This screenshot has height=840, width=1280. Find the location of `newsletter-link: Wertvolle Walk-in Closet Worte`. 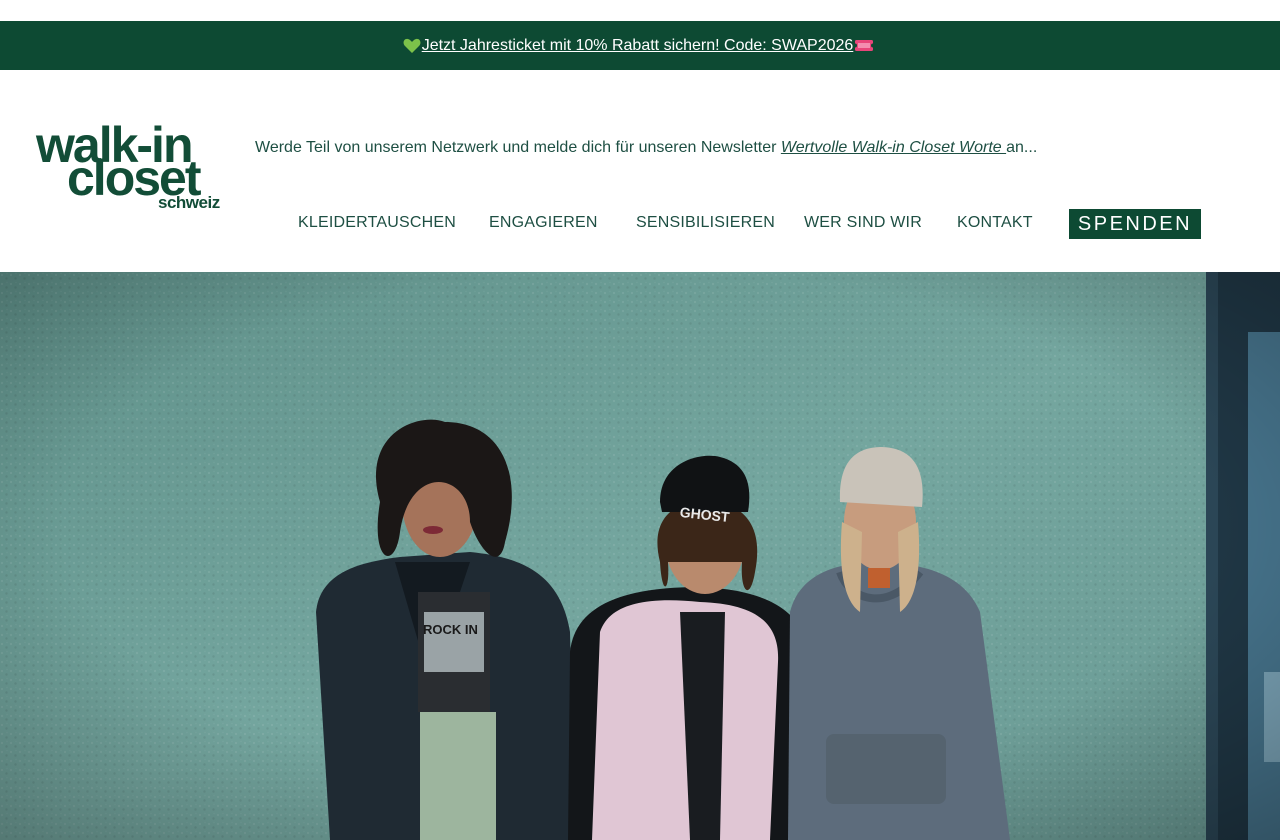

newsletter-link: Wertvolle Walk-in Closet Worte is located at coordinates (893, 147).